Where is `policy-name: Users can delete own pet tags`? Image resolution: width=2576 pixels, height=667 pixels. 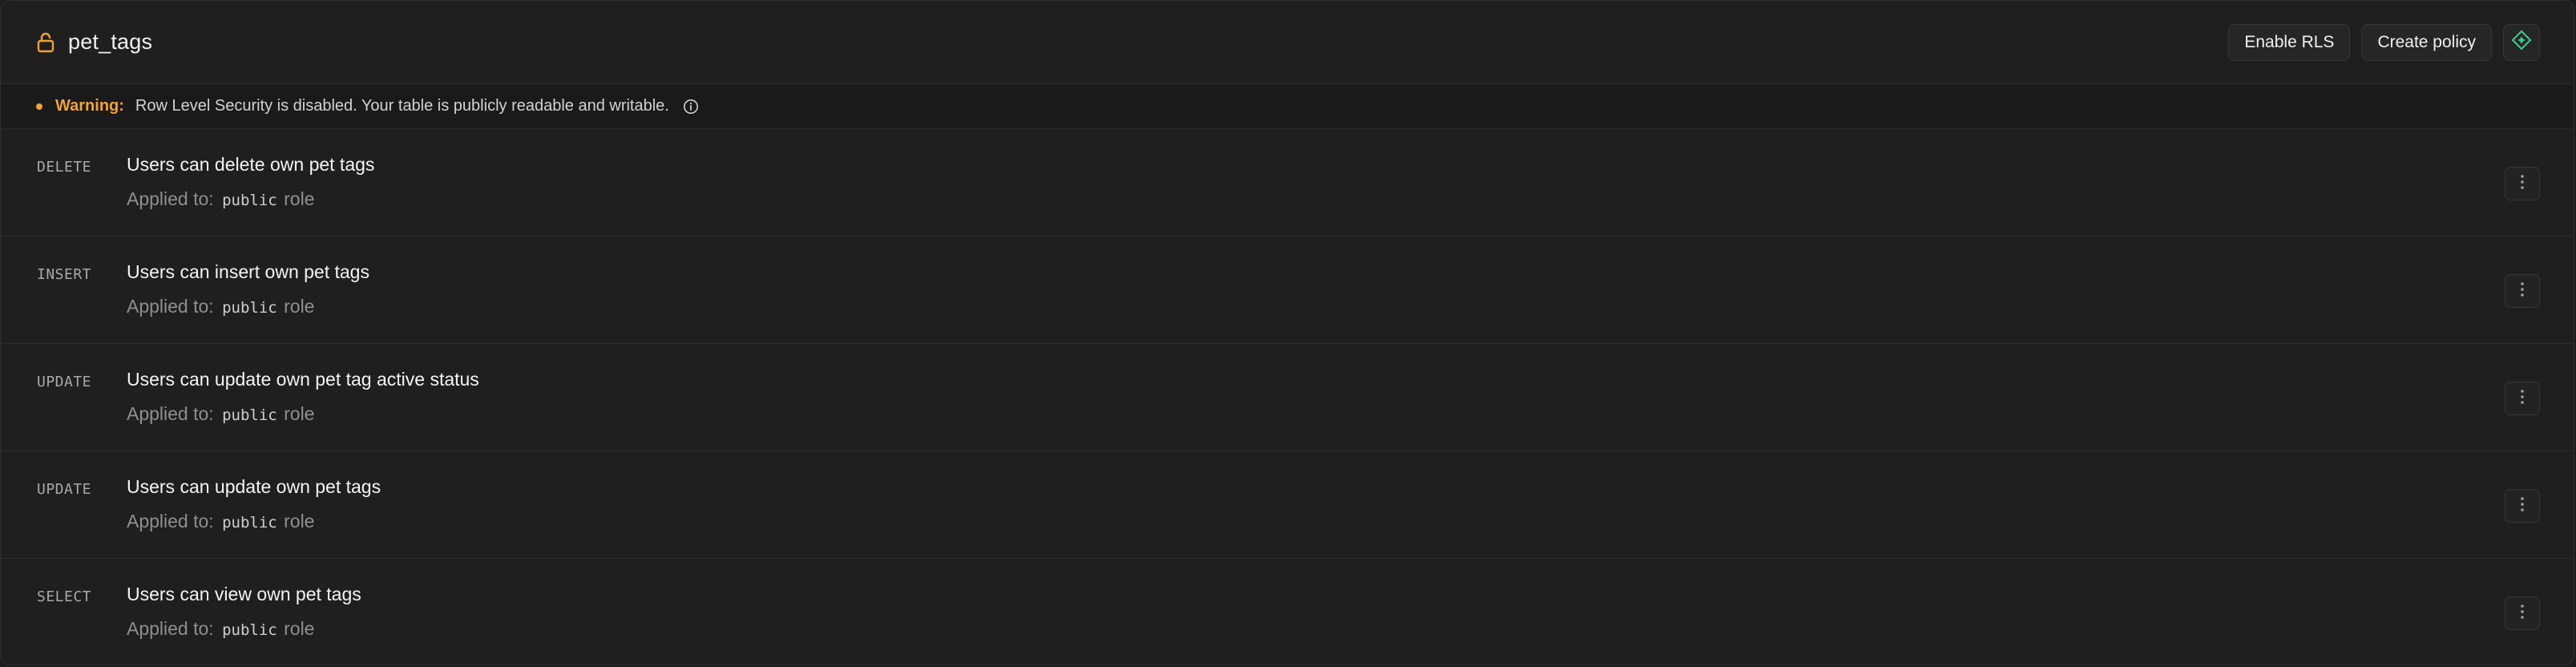 policy-name: Users can delete own pet tags is located at coordinates (251, 164).